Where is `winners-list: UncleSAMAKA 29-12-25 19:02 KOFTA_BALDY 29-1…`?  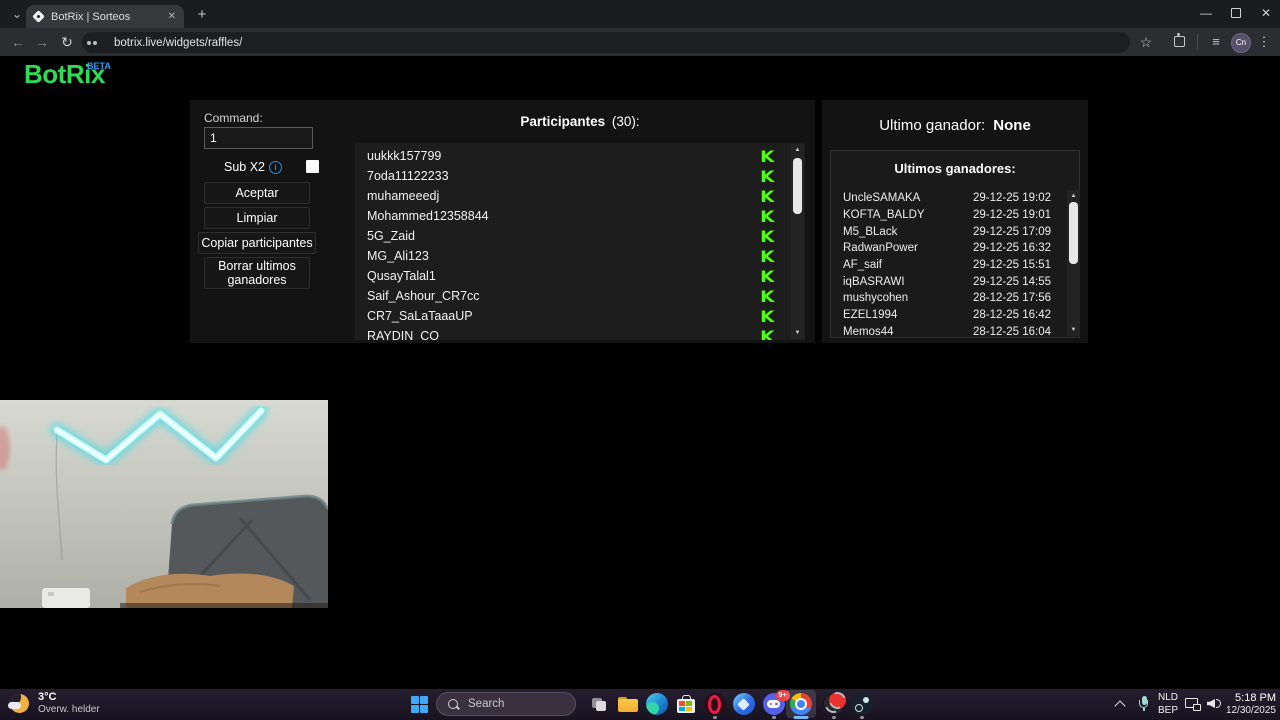 winners-list: UncleSAMAKA 29-12-25 19:02 KOFTA_BALDY 29-1… is located at coordinates (947, 263).